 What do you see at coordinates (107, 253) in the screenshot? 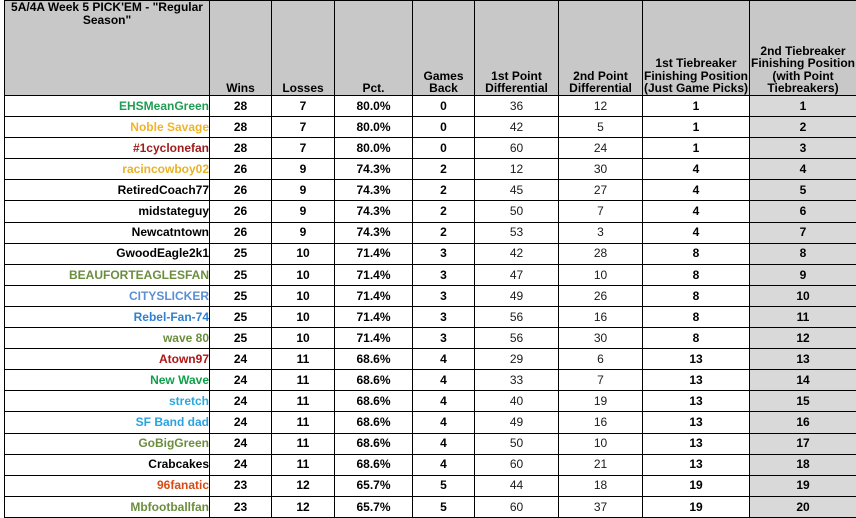
I see `player-name-cell: GwoodEagle2k1` at bounding box center [107, 253].